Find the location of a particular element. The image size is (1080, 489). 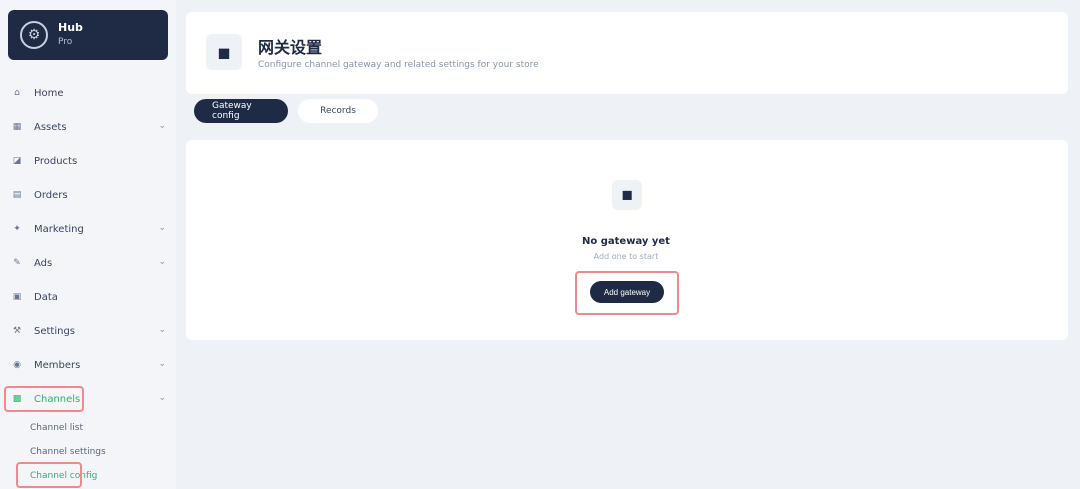

grid-icon: ▣ is located at coordinates (17, 297).